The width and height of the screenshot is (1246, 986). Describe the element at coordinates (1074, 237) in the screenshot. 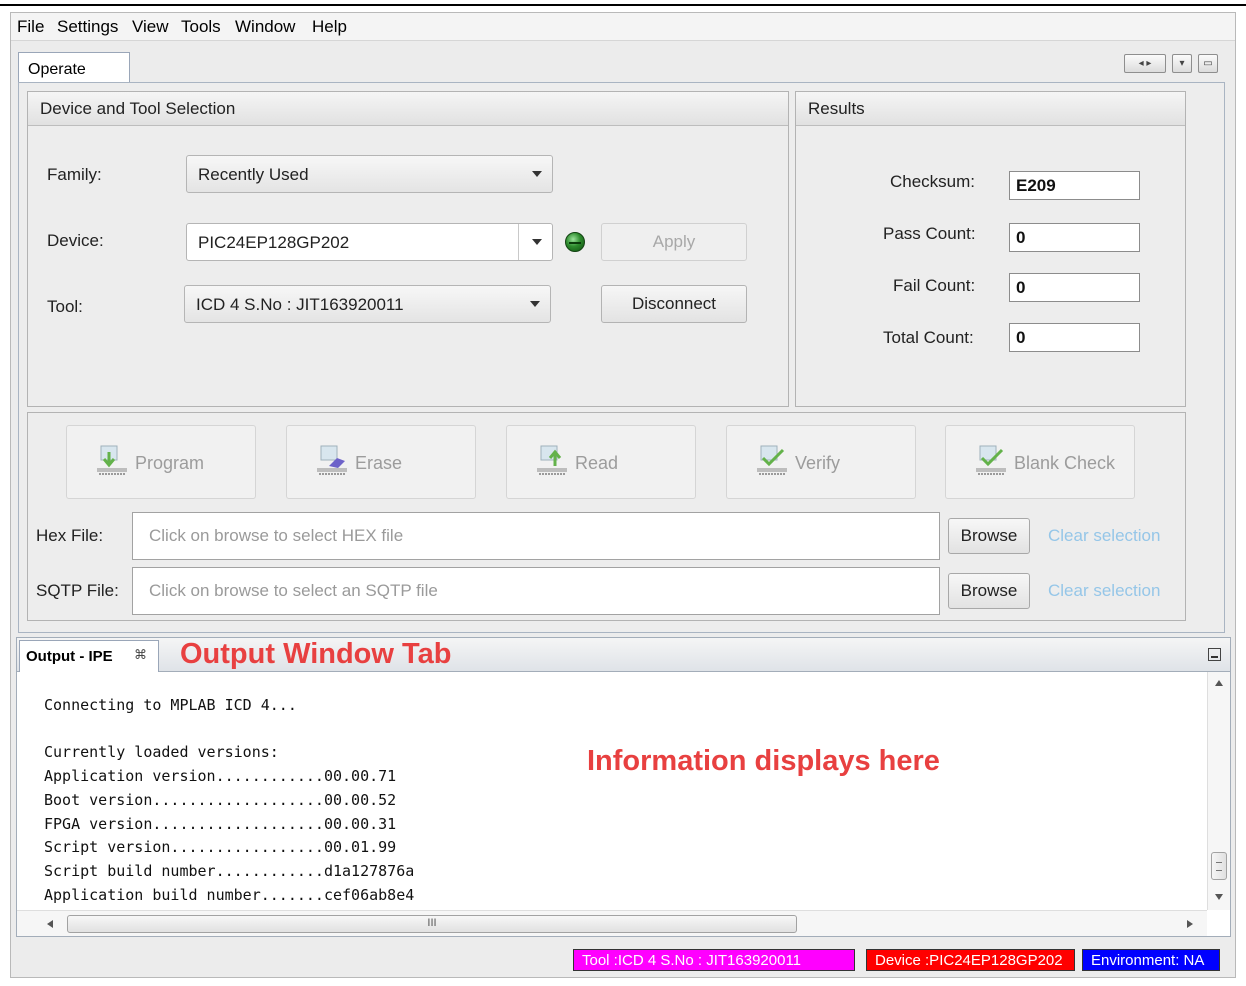

I see `pass-count-field: 0` at that location.